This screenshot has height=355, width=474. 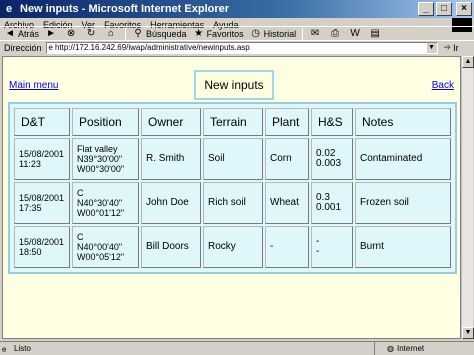 I want to click on history-button-label: Historial, so click(x=280, y=33).